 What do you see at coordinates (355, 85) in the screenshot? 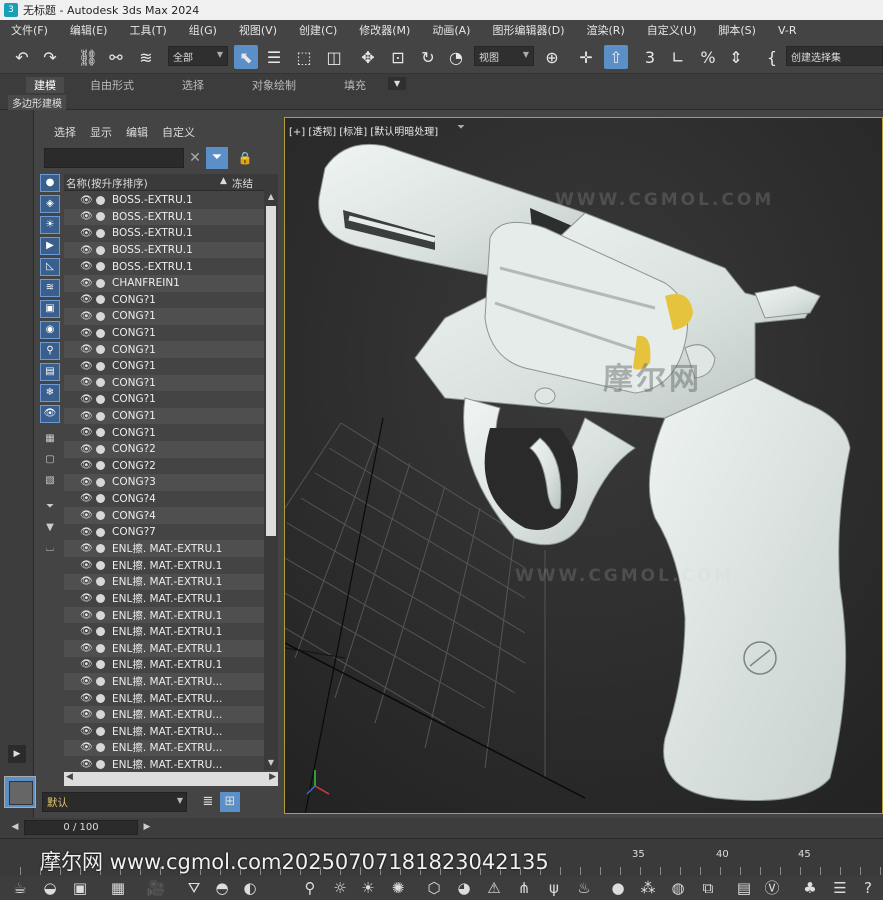
I see `ribbon-tab-populate: 填充` at bounding box center [355, 85].